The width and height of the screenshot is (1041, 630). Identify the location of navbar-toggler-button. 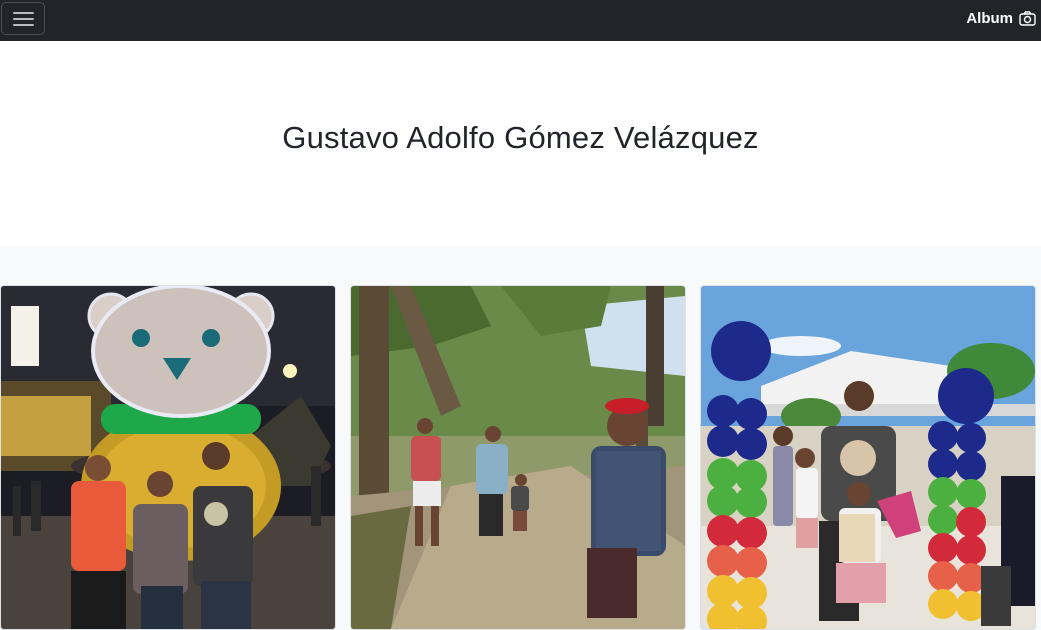
(23, 18).